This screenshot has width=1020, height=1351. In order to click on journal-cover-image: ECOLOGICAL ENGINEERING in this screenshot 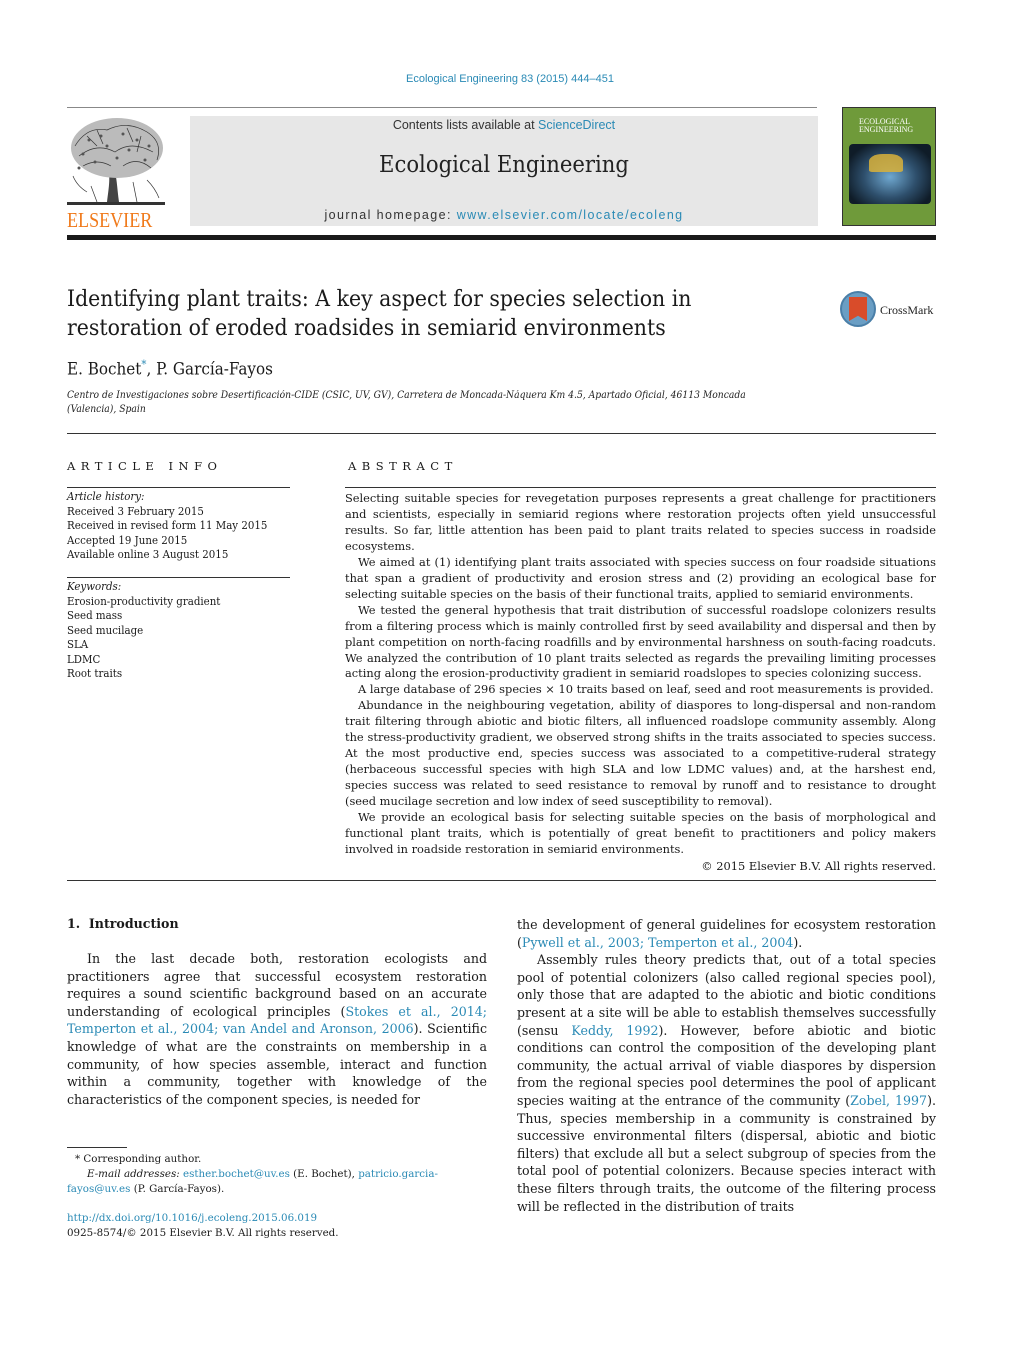, I will do `click(889, 166)`.